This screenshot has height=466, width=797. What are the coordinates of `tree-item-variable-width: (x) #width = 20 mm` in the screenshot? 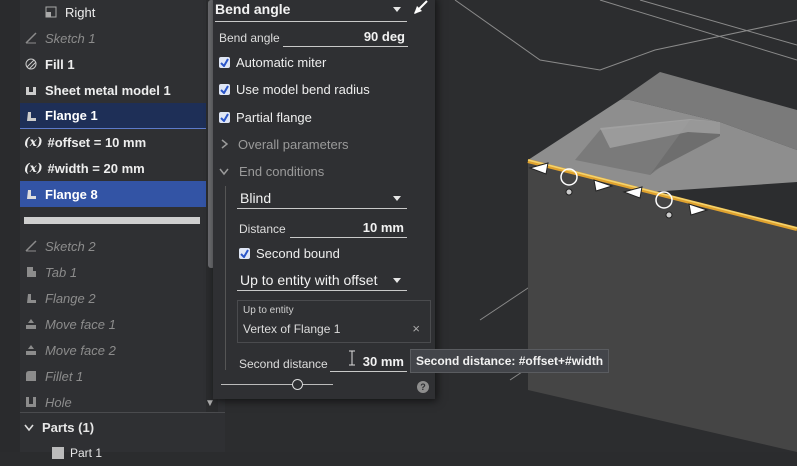 It's located at (113, 168).